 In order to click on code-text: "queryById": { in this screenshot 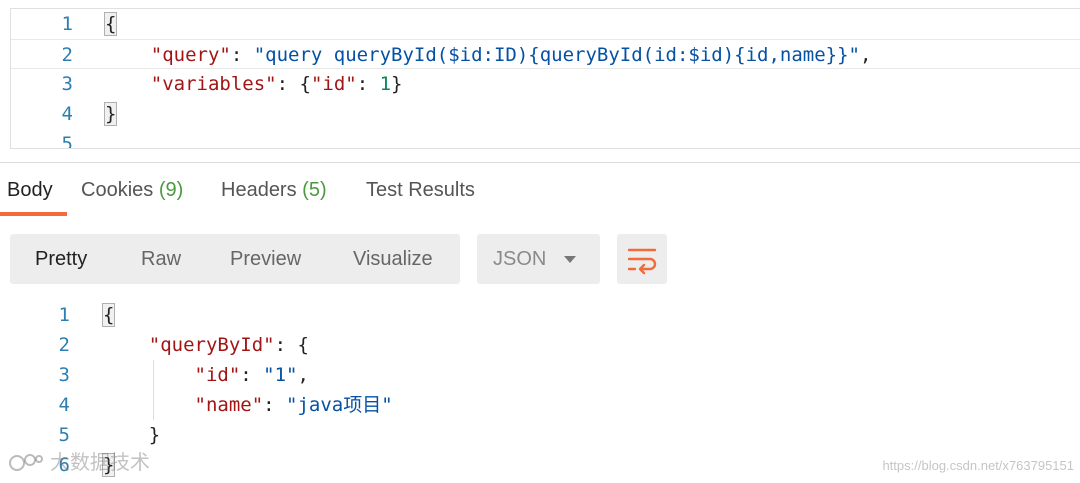, I will do `click(206, 345)`.